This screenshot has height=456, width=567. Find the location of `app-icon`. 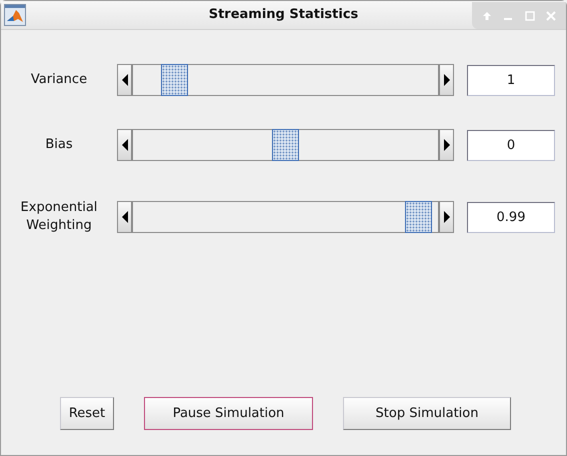

app-icon is located at coordinates (15, 15).